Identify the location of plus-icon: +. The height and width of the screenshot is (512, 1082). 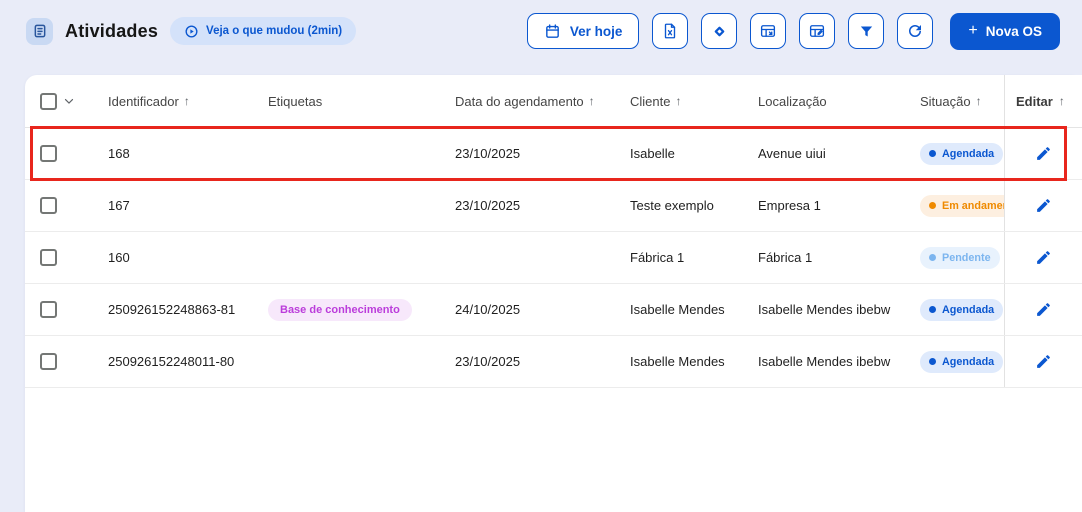
(973, 30).